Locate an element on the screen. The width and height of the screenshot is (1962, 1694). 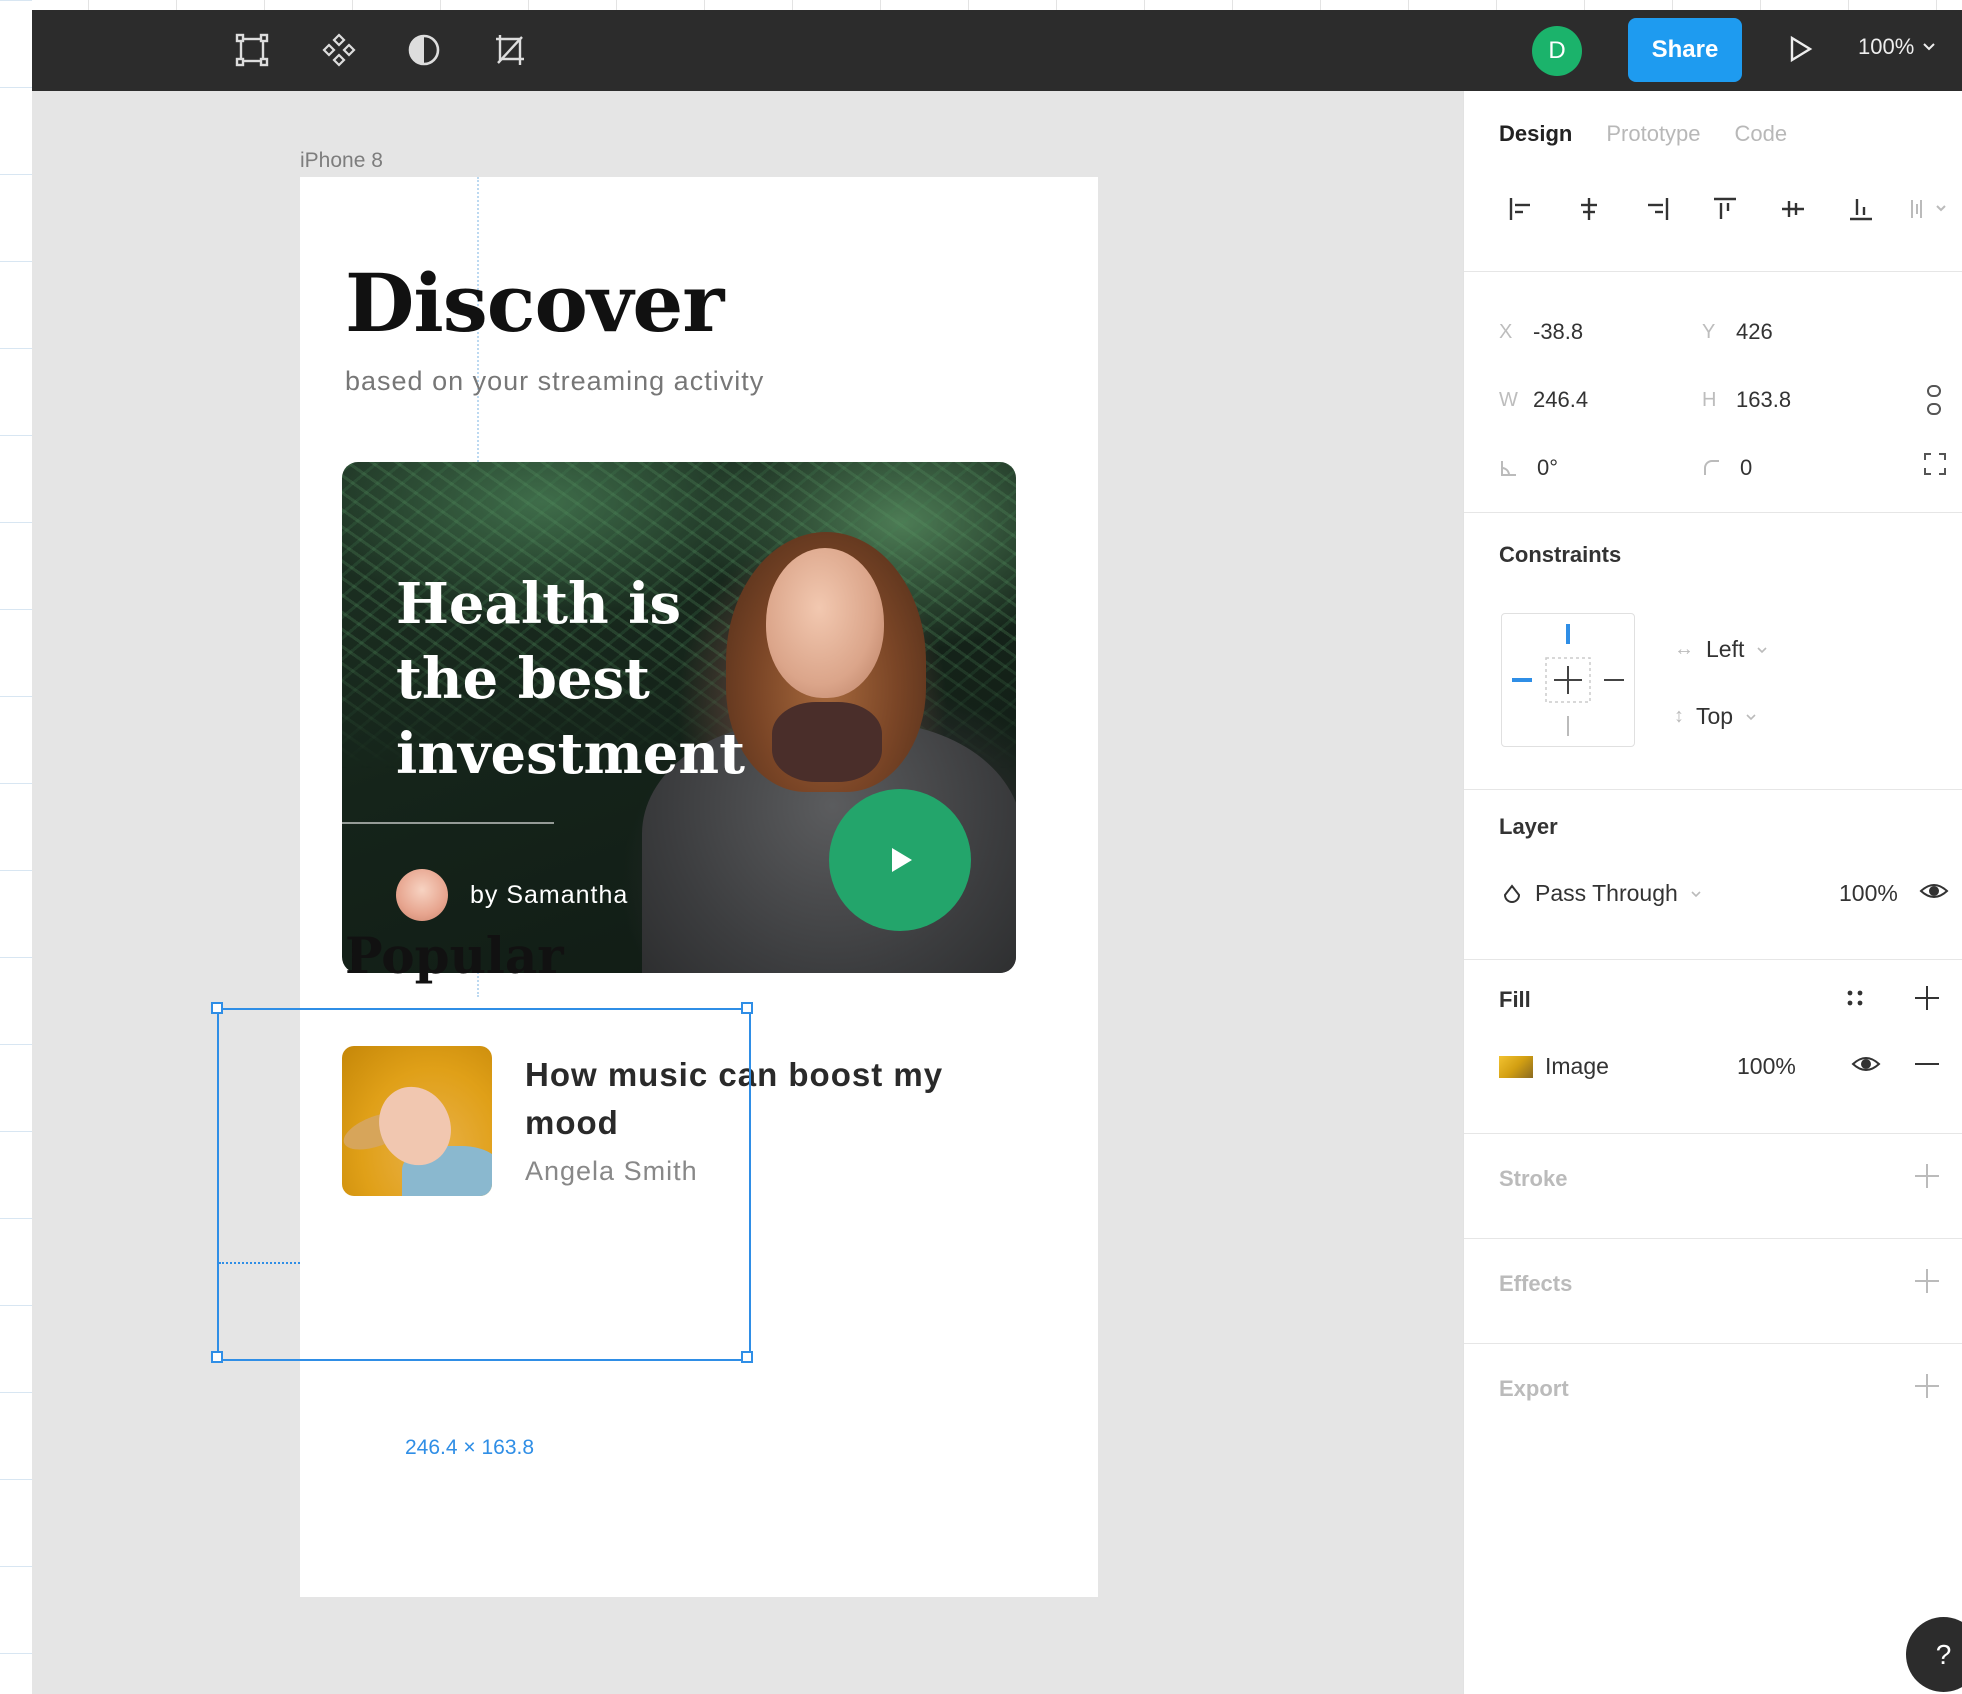
x-value: -38.8 is located at coordinates (1558, 332).